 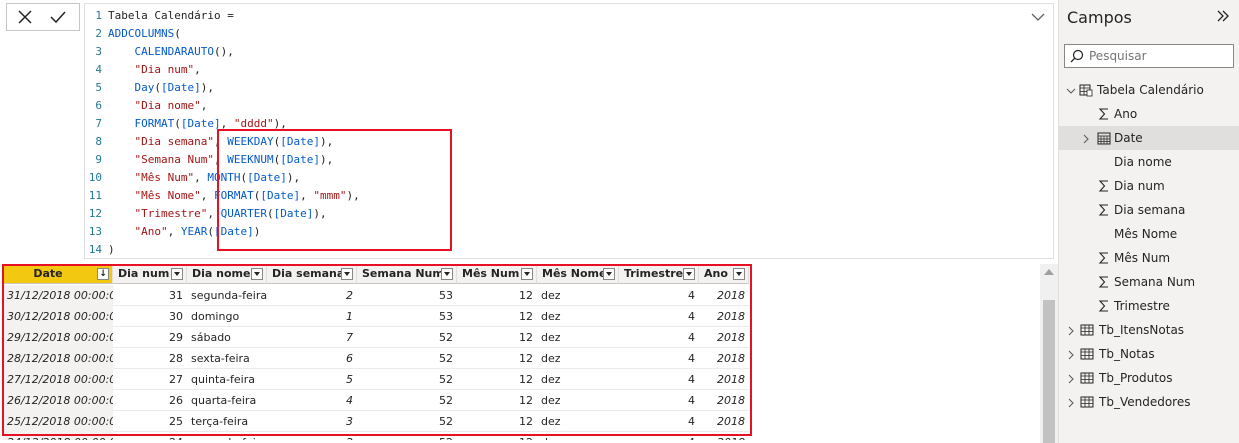 What do you see at coordinates (1149, 354) in the screenshot?
I see `table-node: Tb_Notas` at bounding box center [1149, 354].